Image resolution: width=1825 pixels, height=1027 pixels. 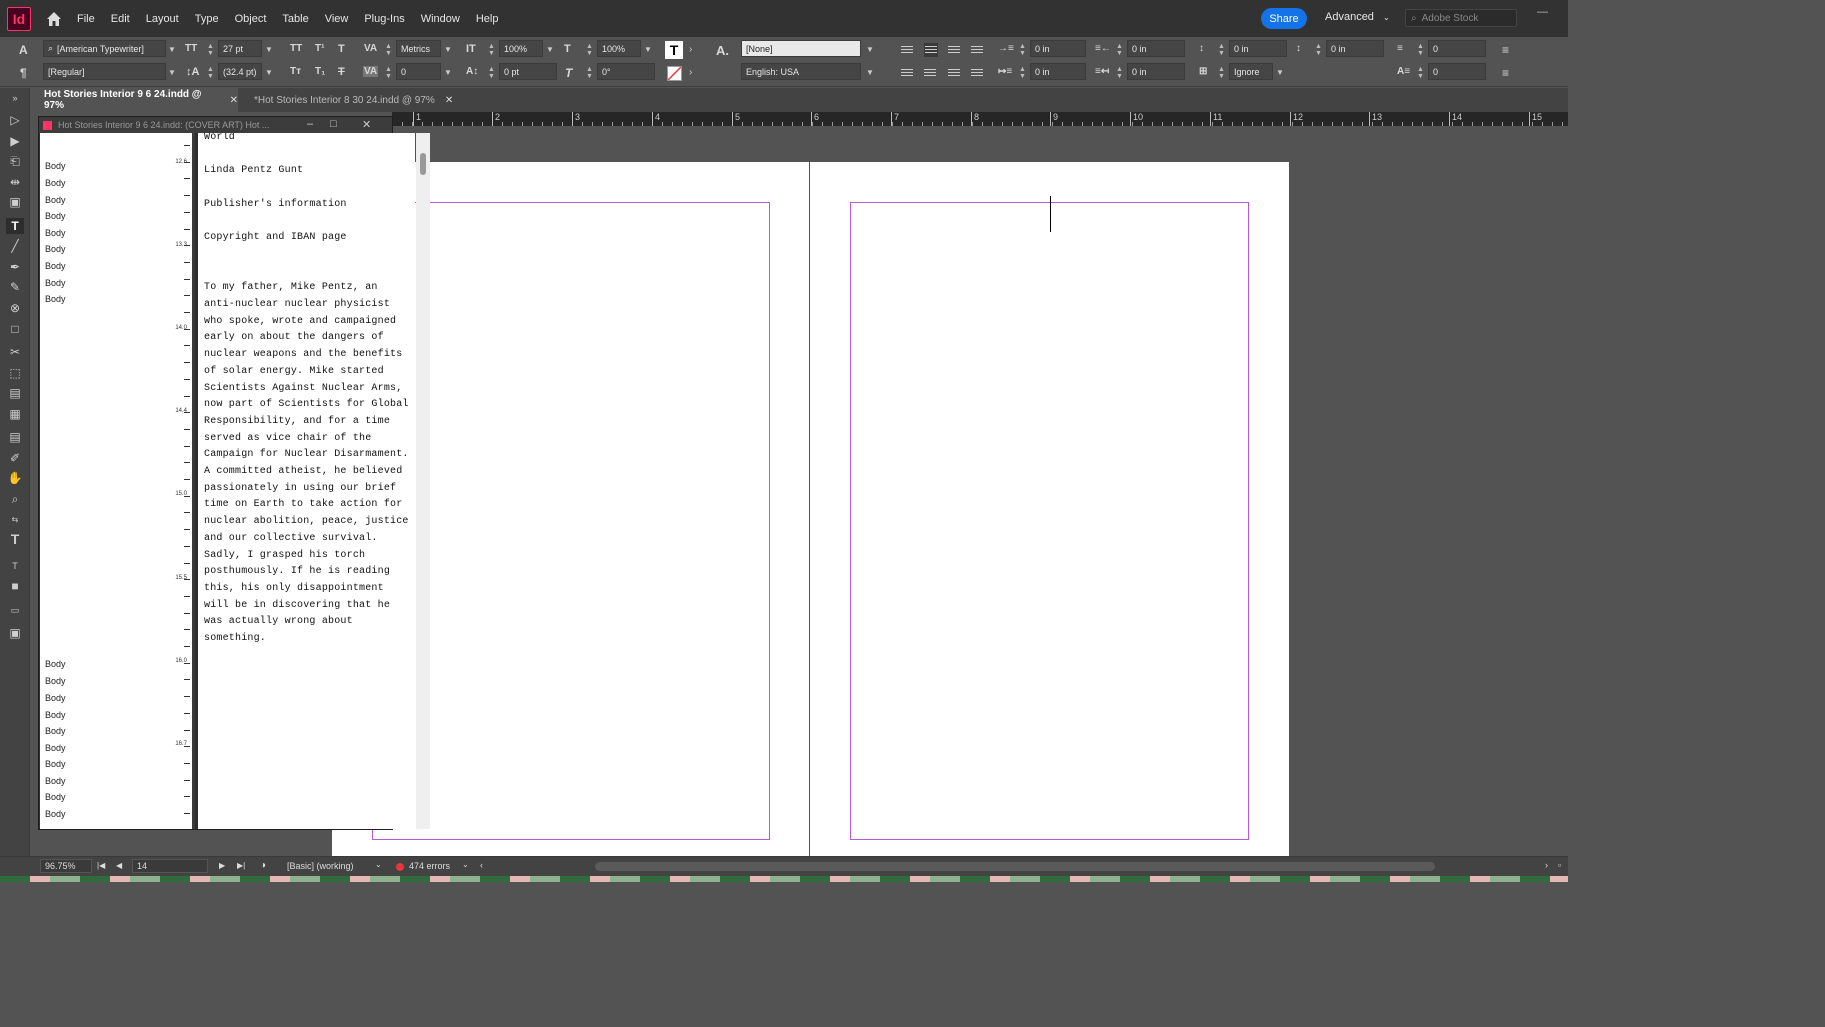 I want to click on right-indent-field: 0 in, so click(x=1156, y=48).